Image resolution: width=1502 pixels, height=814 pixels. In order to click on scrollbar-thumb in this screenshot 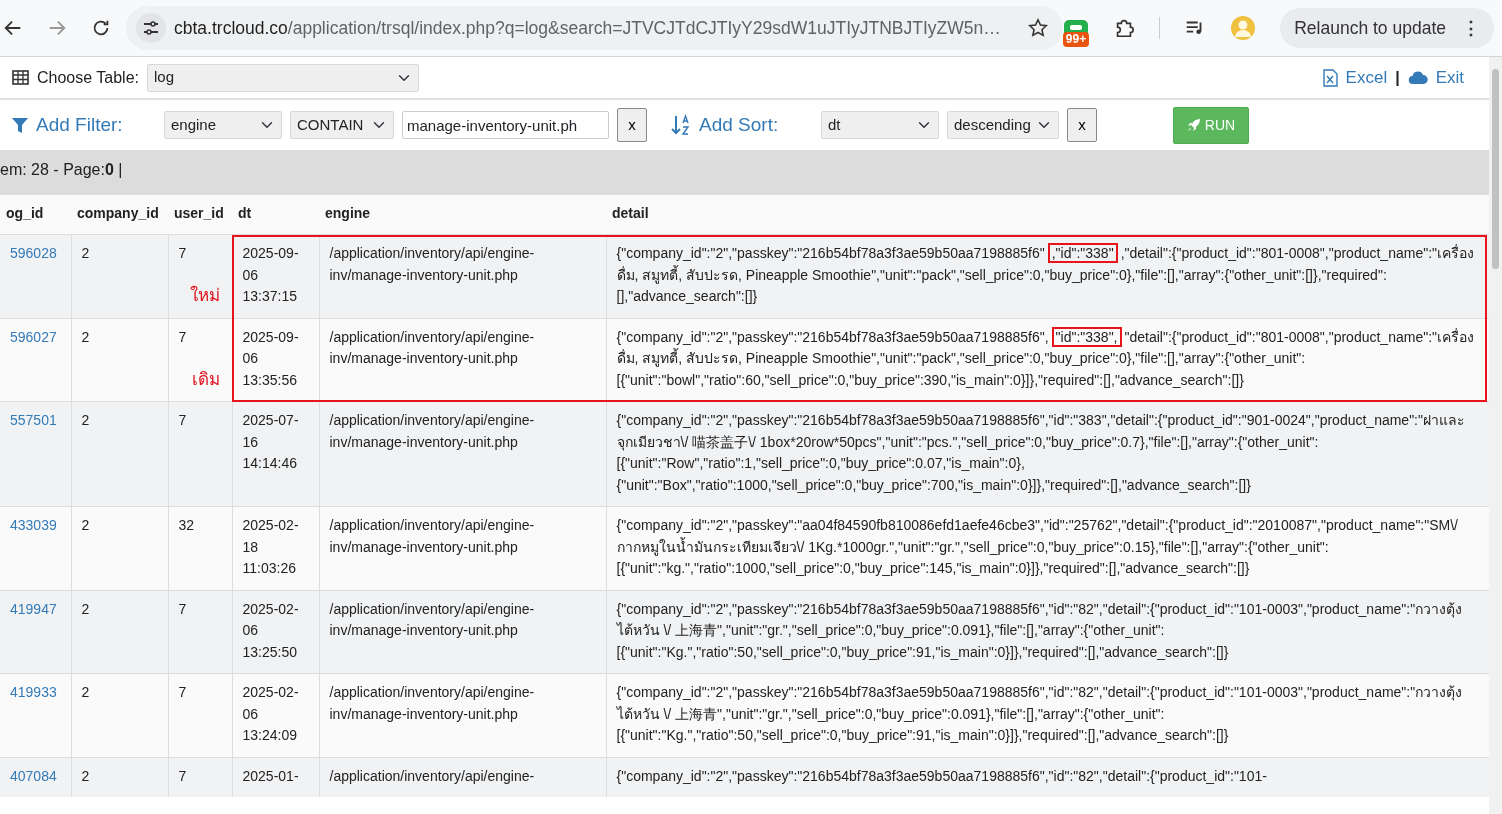, I will do `click(1495, 169)`.